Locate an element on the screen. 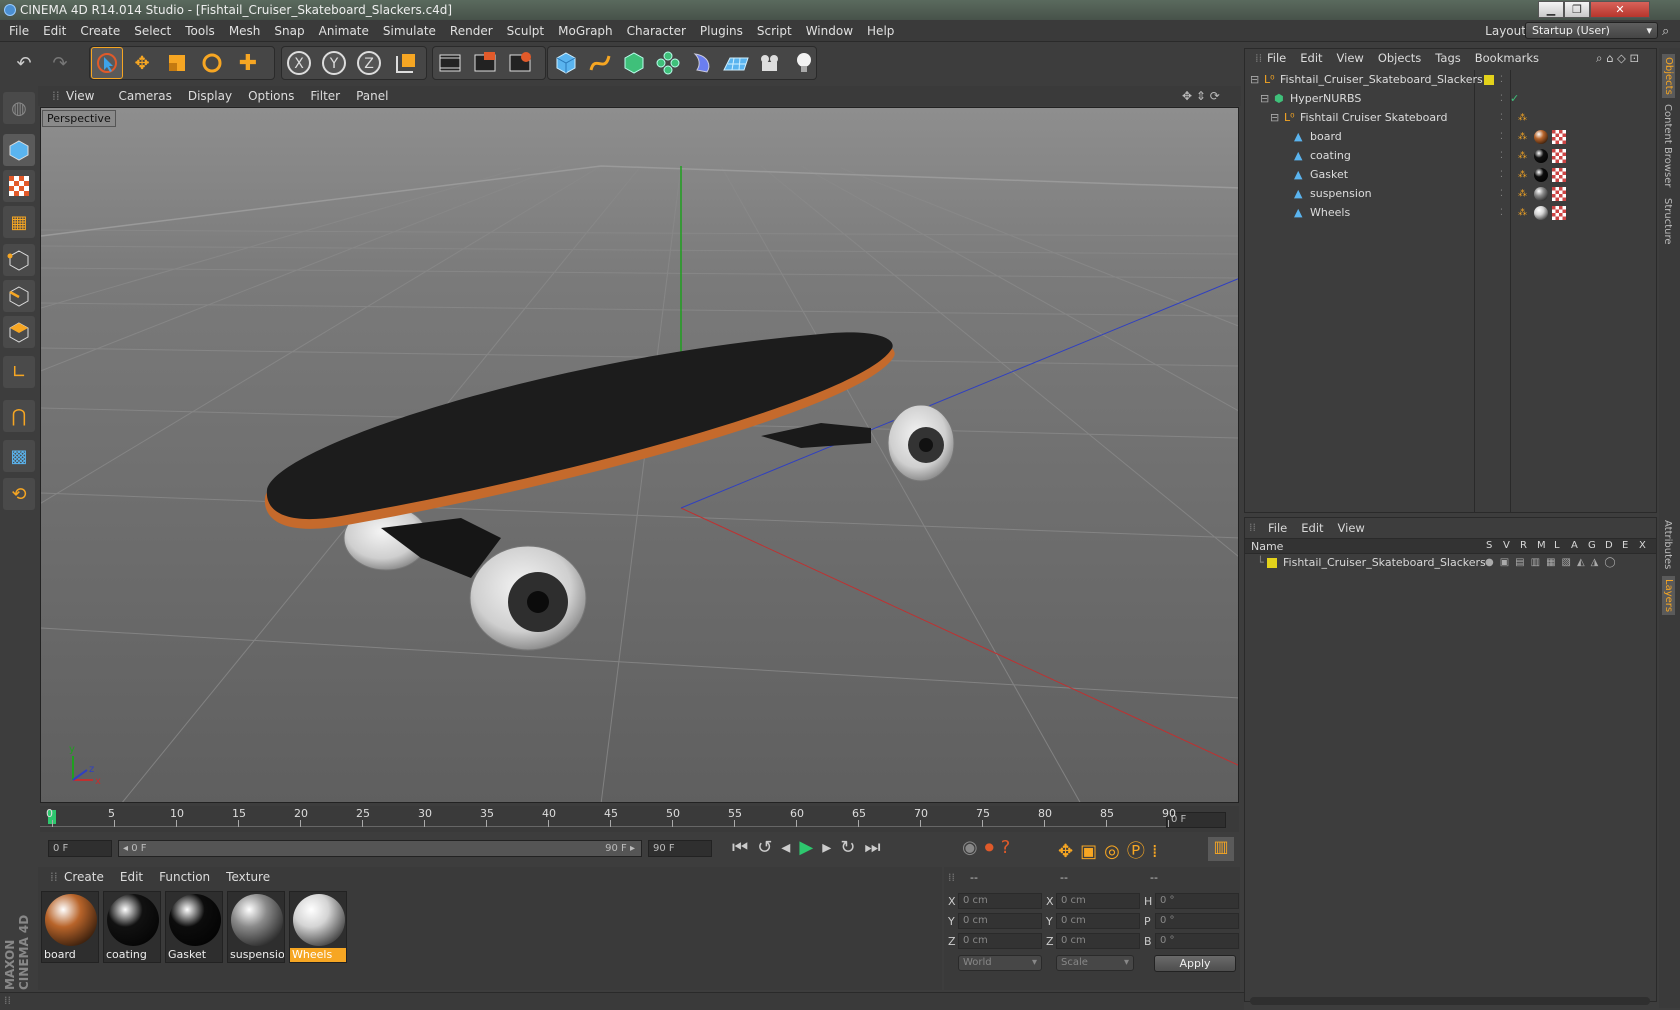 This screenshot has height=1010, width=1680. tab-layers: Layers is located at coordinates (1668, 596).